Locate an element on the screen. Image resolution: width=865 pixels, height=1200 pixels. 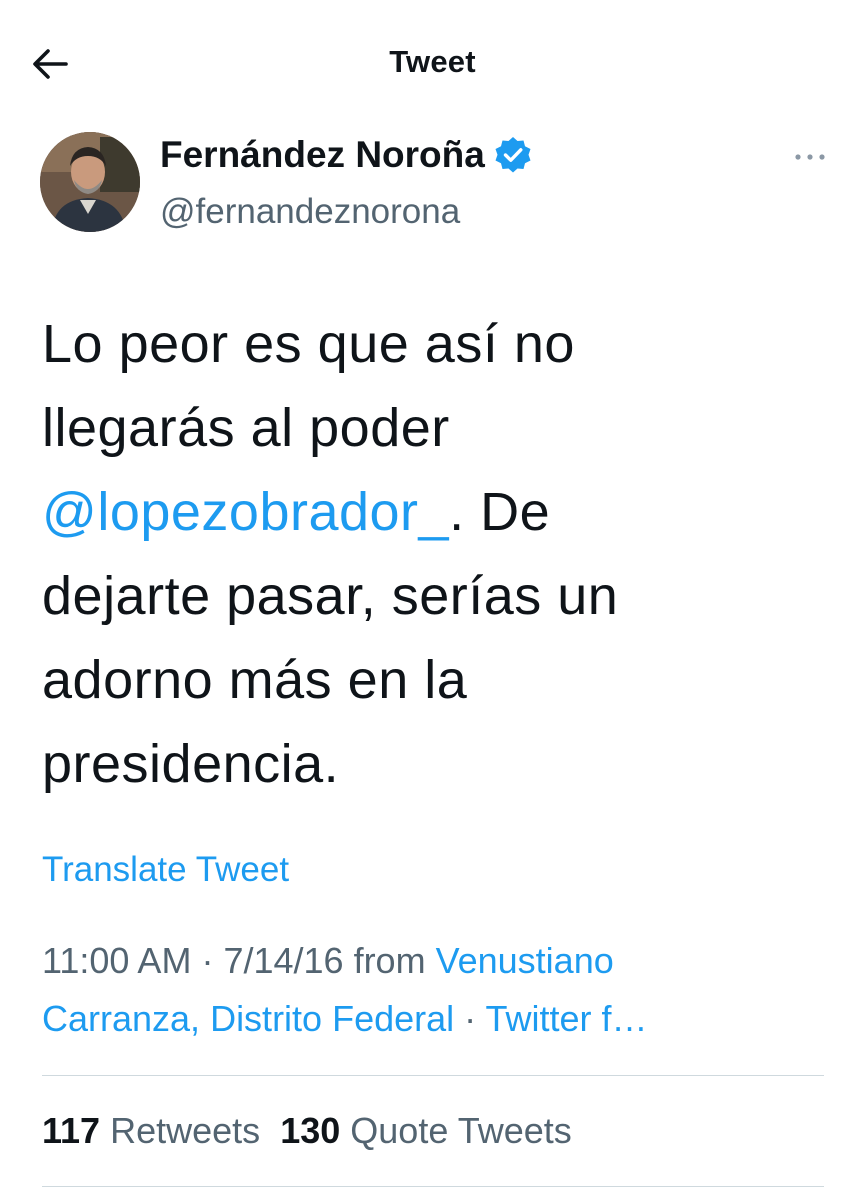
tweet-time: 11:00 AM is located at coordinates (117, 960).